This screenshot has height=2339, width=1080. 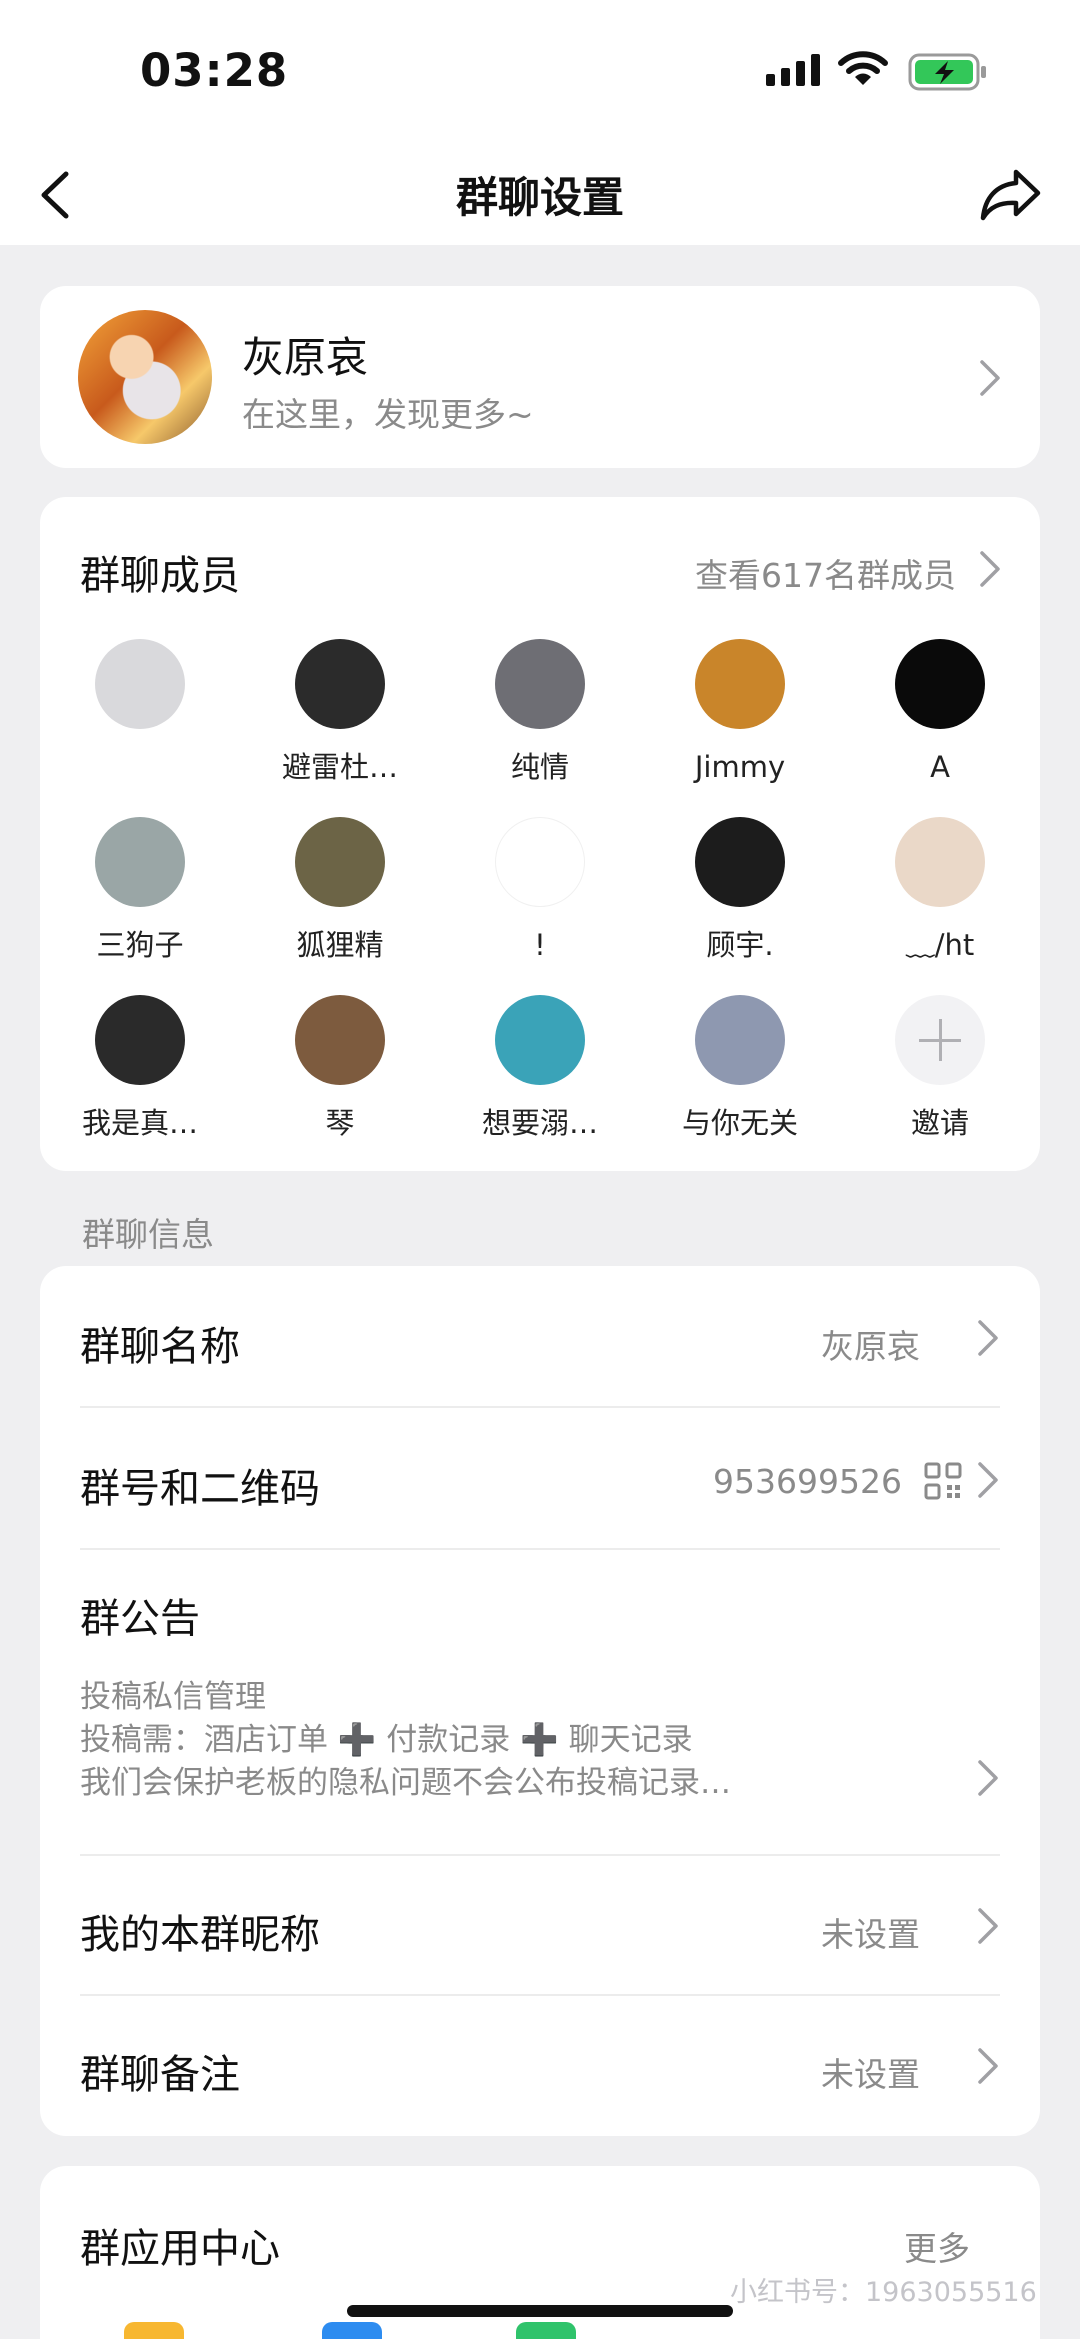 I want to click on status-time: 03:28, so click(x=214, y=70).